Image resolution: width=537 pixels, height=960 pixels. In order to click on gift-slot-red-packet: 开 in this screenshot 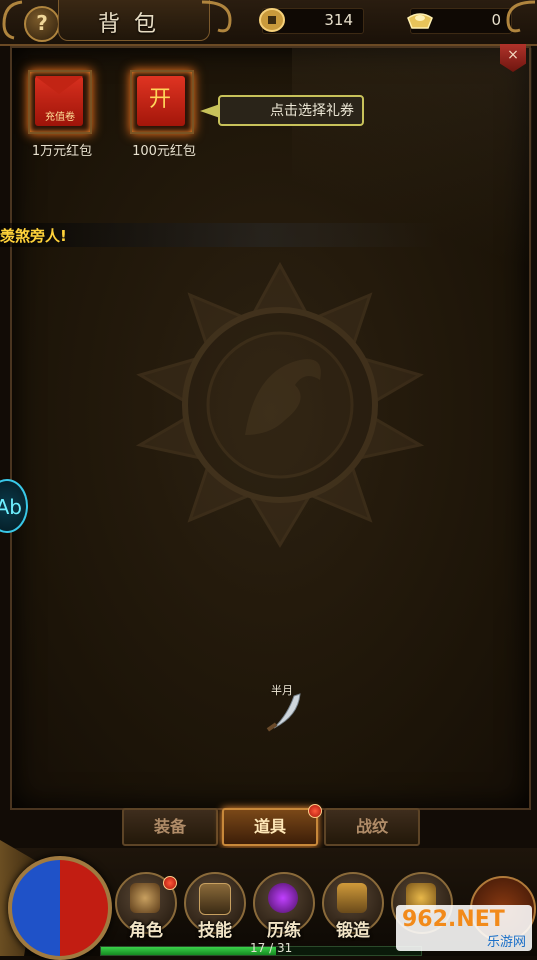, I will do `click(162, 102)`.